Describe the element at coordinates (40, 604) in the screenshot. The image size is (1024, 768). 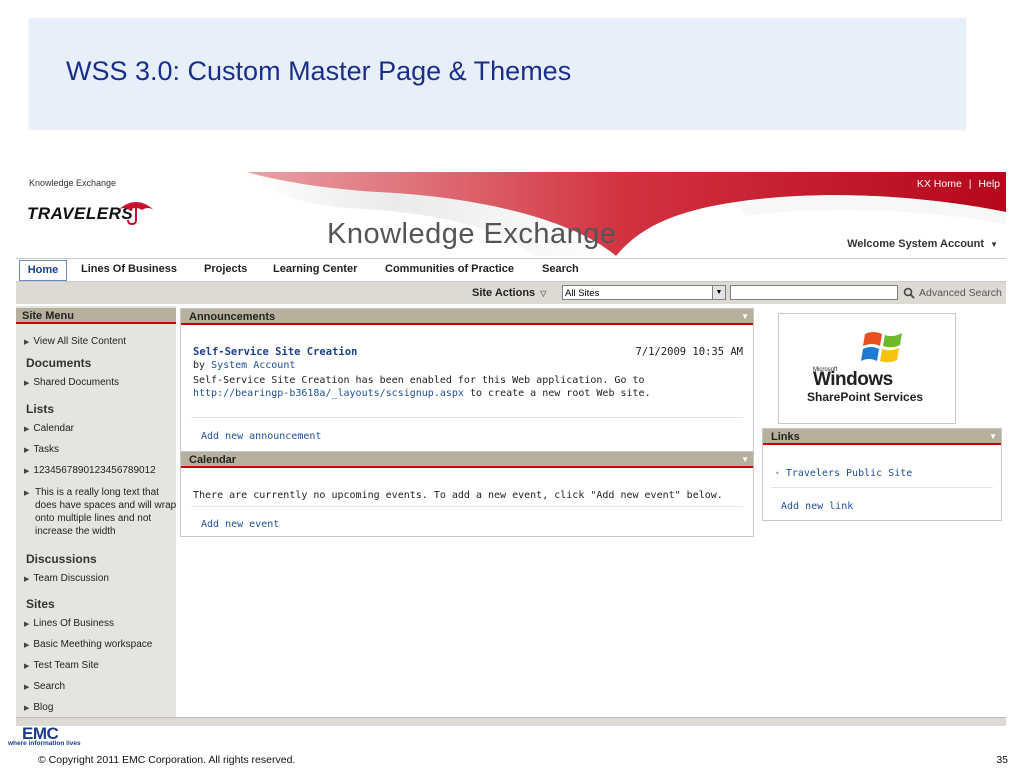
I see `section-sites-heading: Sites` at that location.